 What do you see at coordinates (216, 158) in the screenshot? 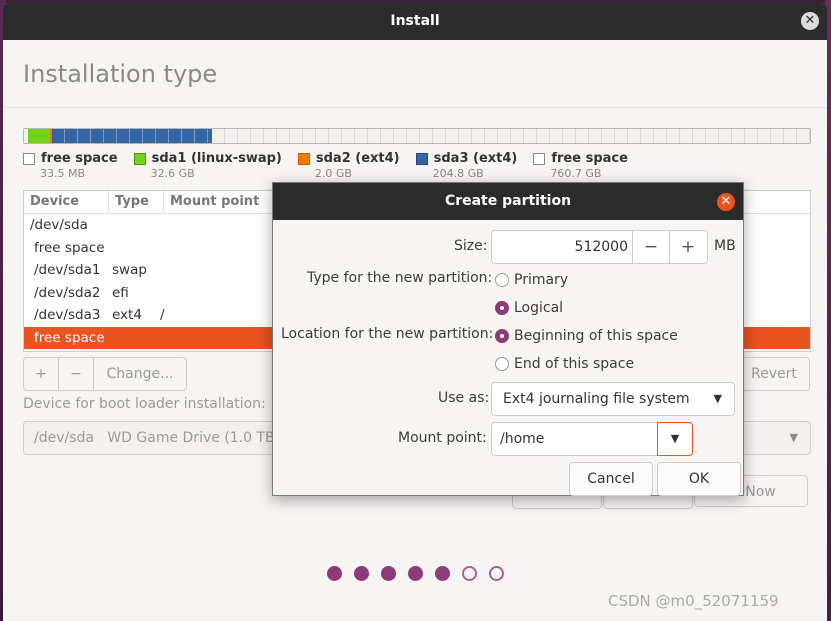
I see `legend-label: sda1 (linux-swap)` at bounding box center [216, 158].